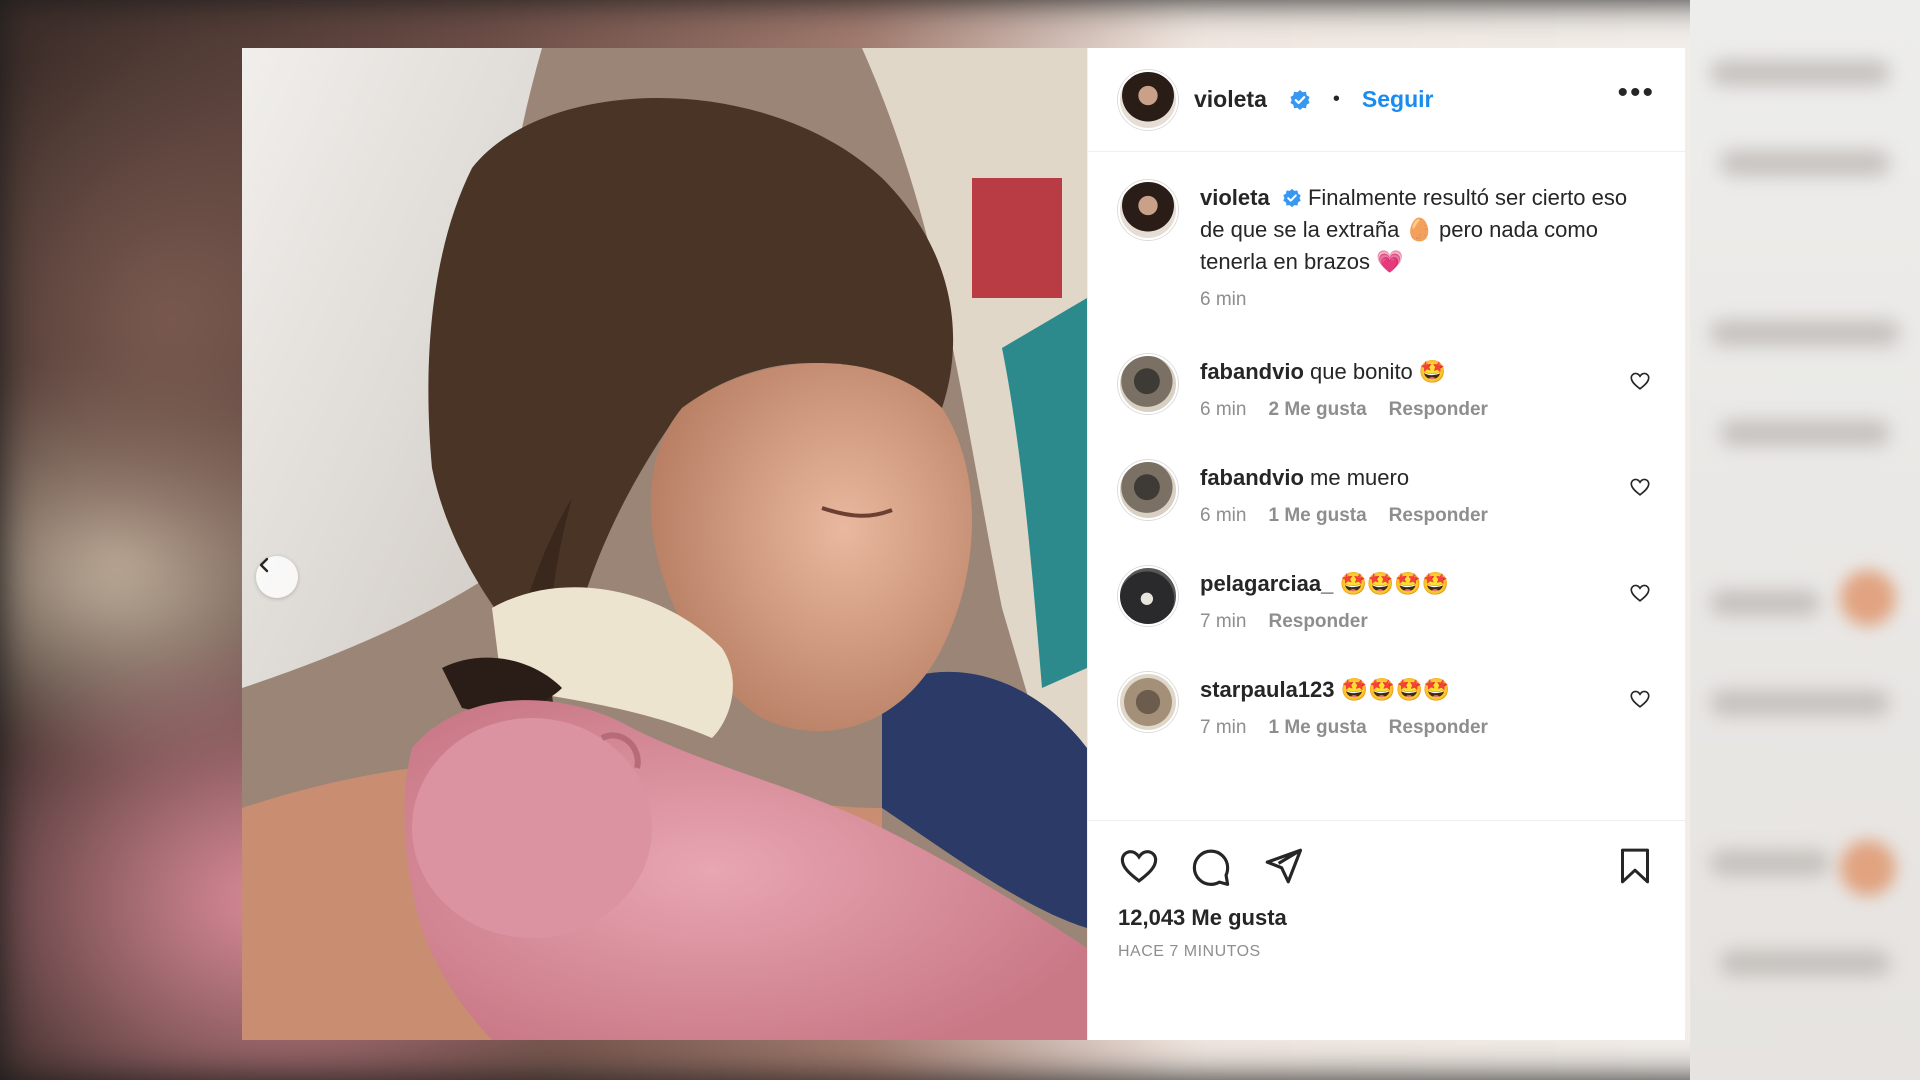 Image resolution: width=1920 pixels, height=1080 pixels. I want to click on previous-photo-button, so click(277, 577).